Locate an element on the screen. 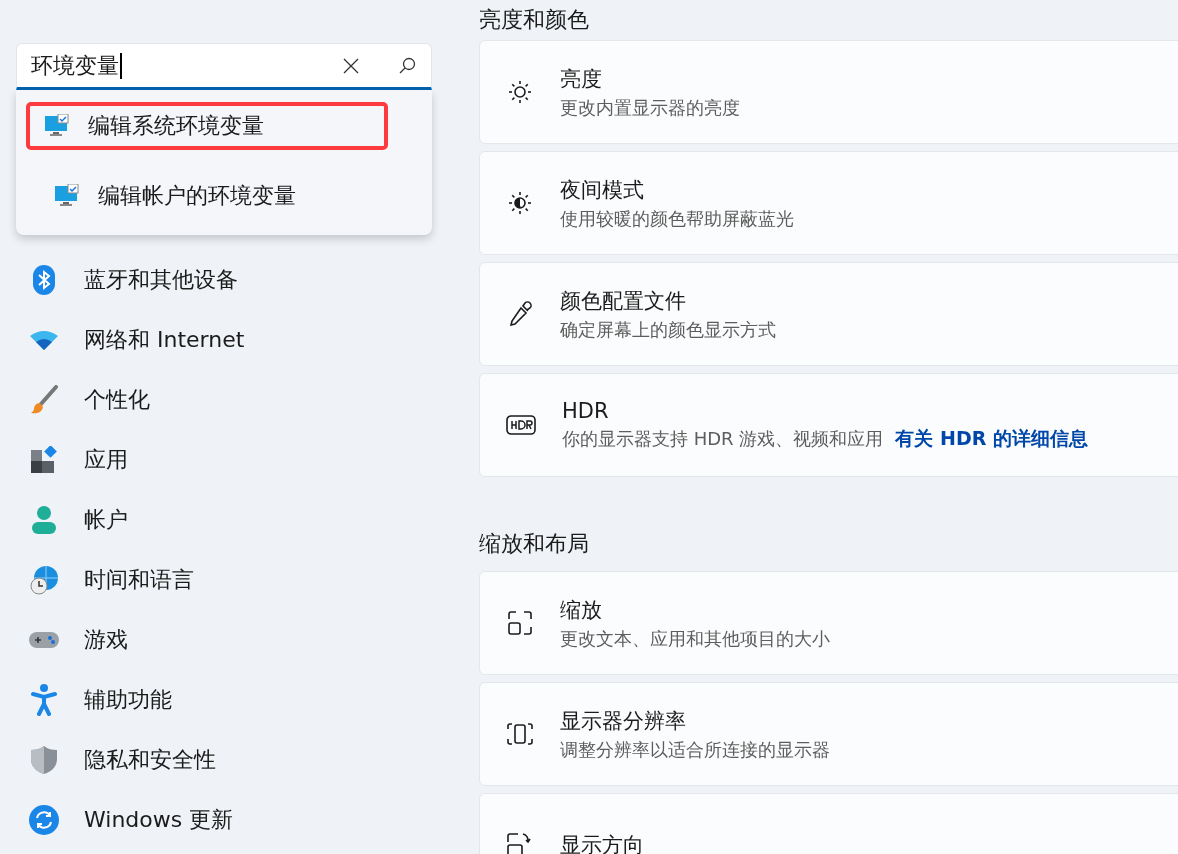 The image size is (1178, 854). accessibility-icon is located at coordinates (44, 700).